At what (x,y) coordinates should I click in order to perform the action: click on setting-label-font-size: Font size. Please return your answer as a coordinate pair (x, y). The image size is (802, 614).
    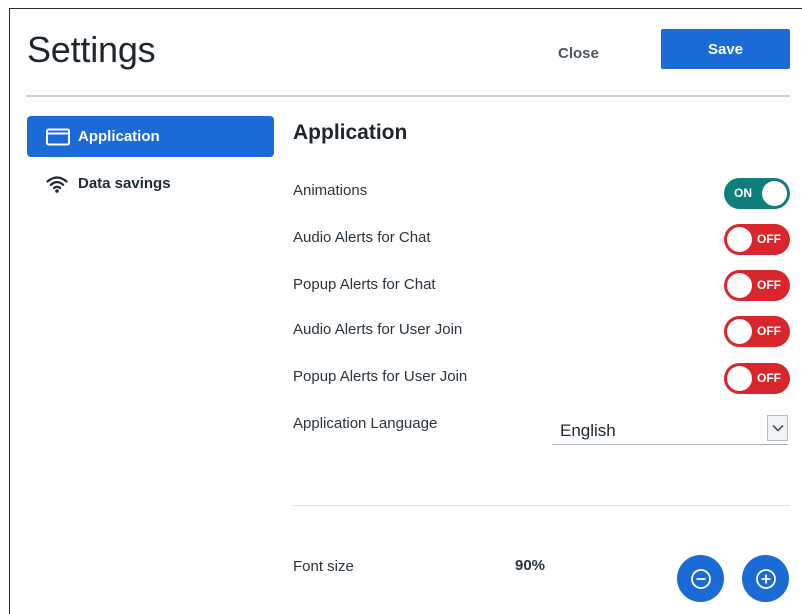
    Looking at the image, I should click on (323, 566).